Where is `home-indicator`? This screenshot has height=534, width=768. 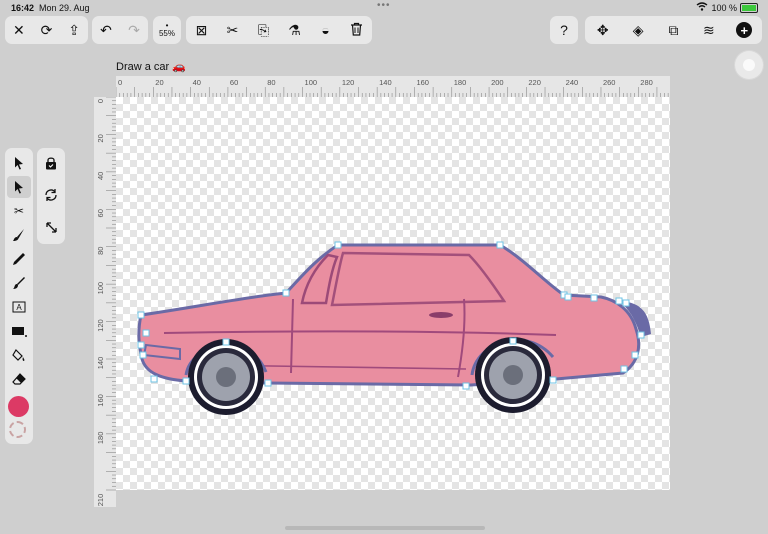
home-indicator is located at coordinates (385, 528).